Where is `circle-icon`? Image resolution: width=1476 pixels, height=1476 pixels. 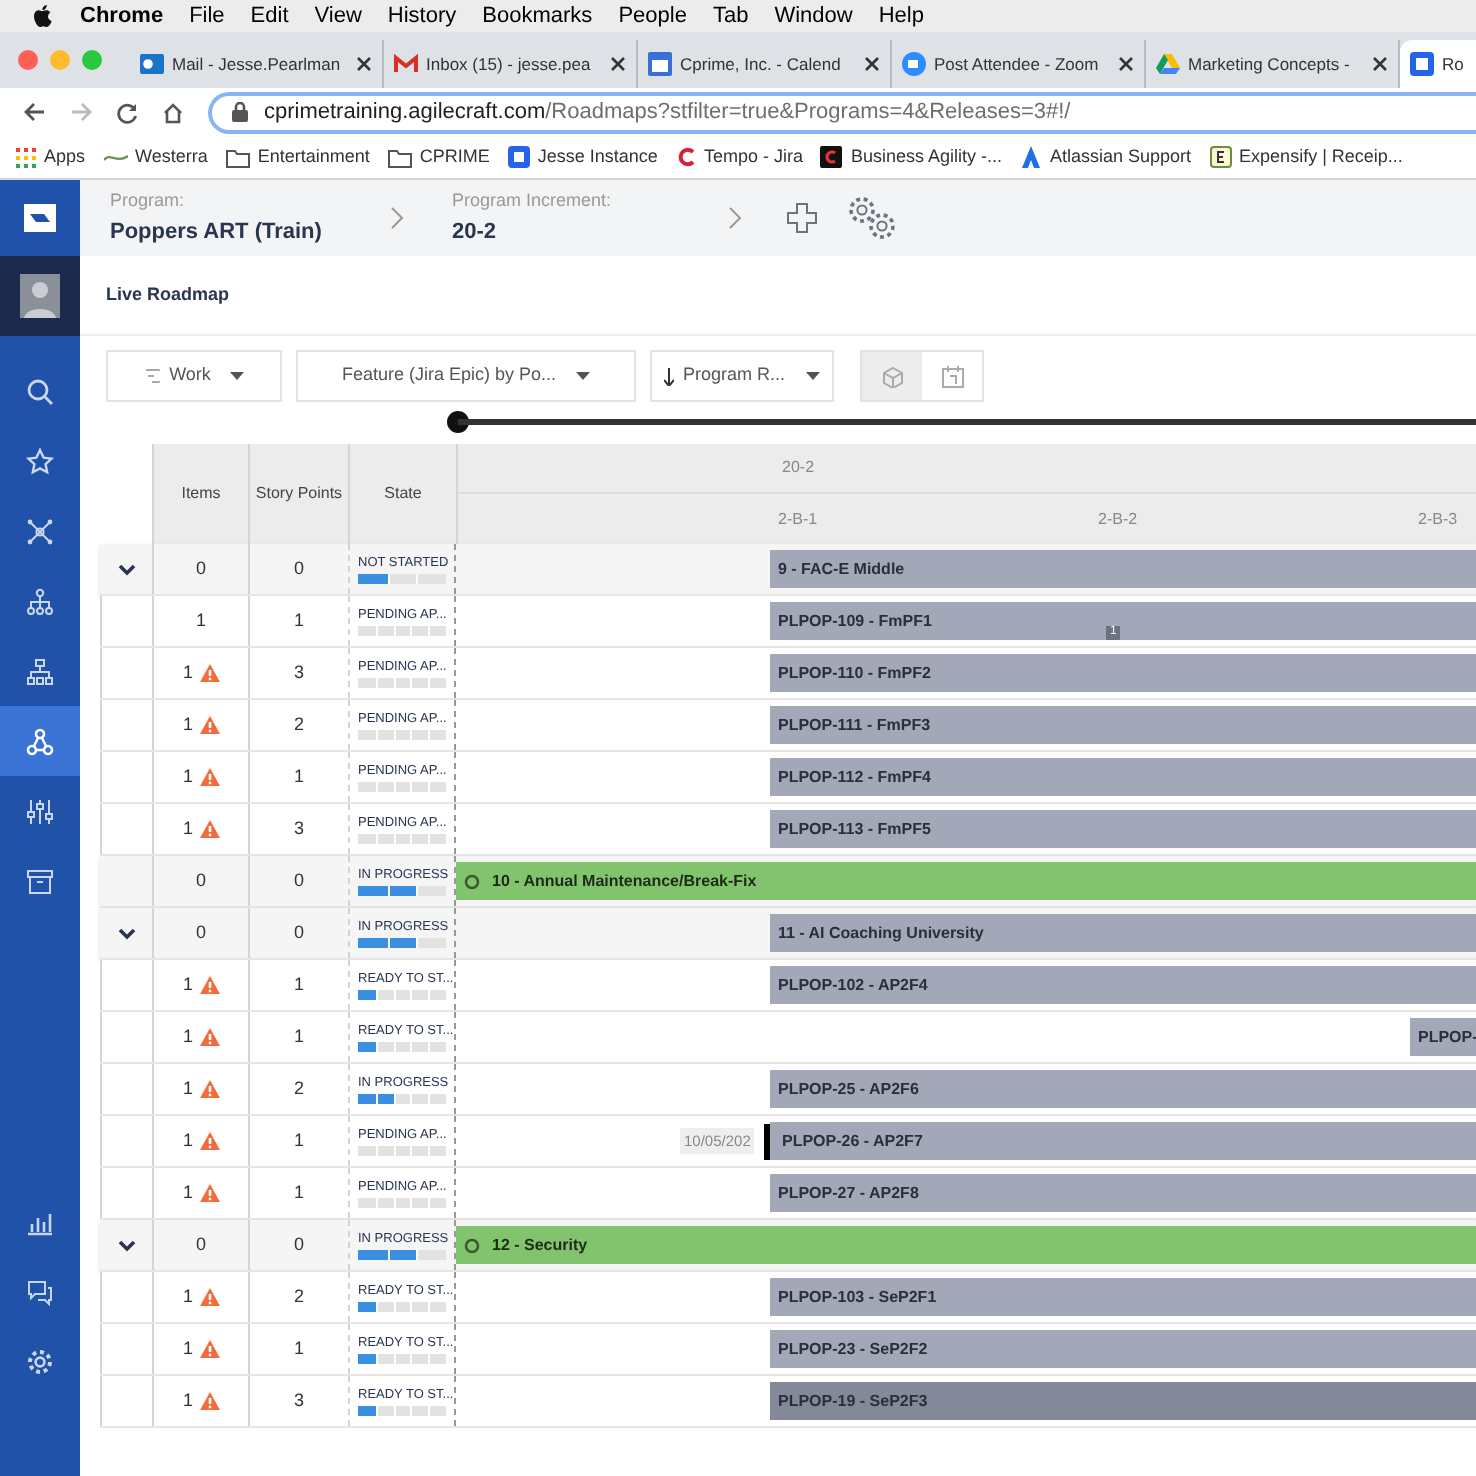
circle-icon is located at coordinates (472, 881).